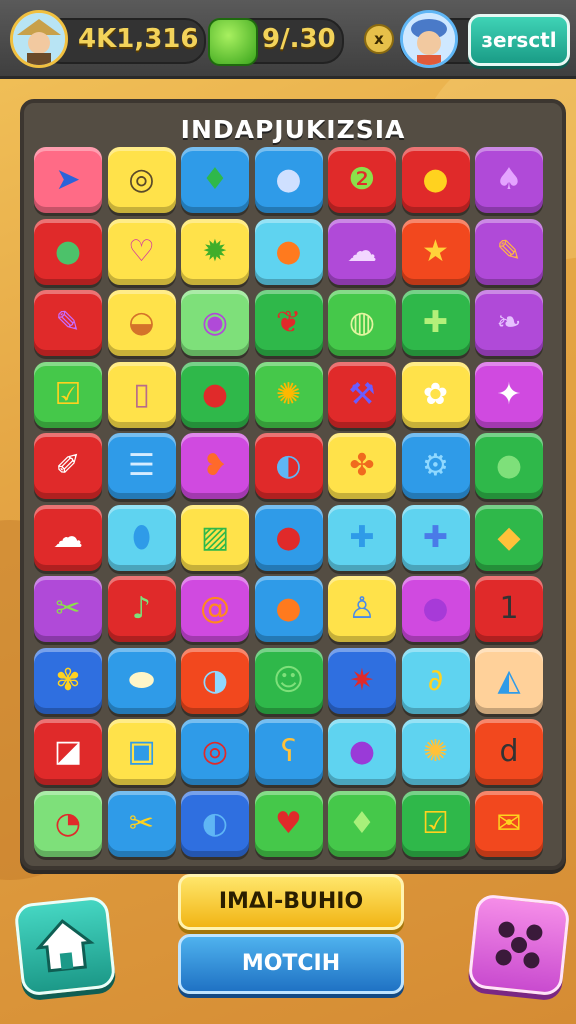 This screenshot has width=576, height=1024. Describe the element at coordinates (362, 323) in the screenshot. I see `game-tile: ◍` at that location.